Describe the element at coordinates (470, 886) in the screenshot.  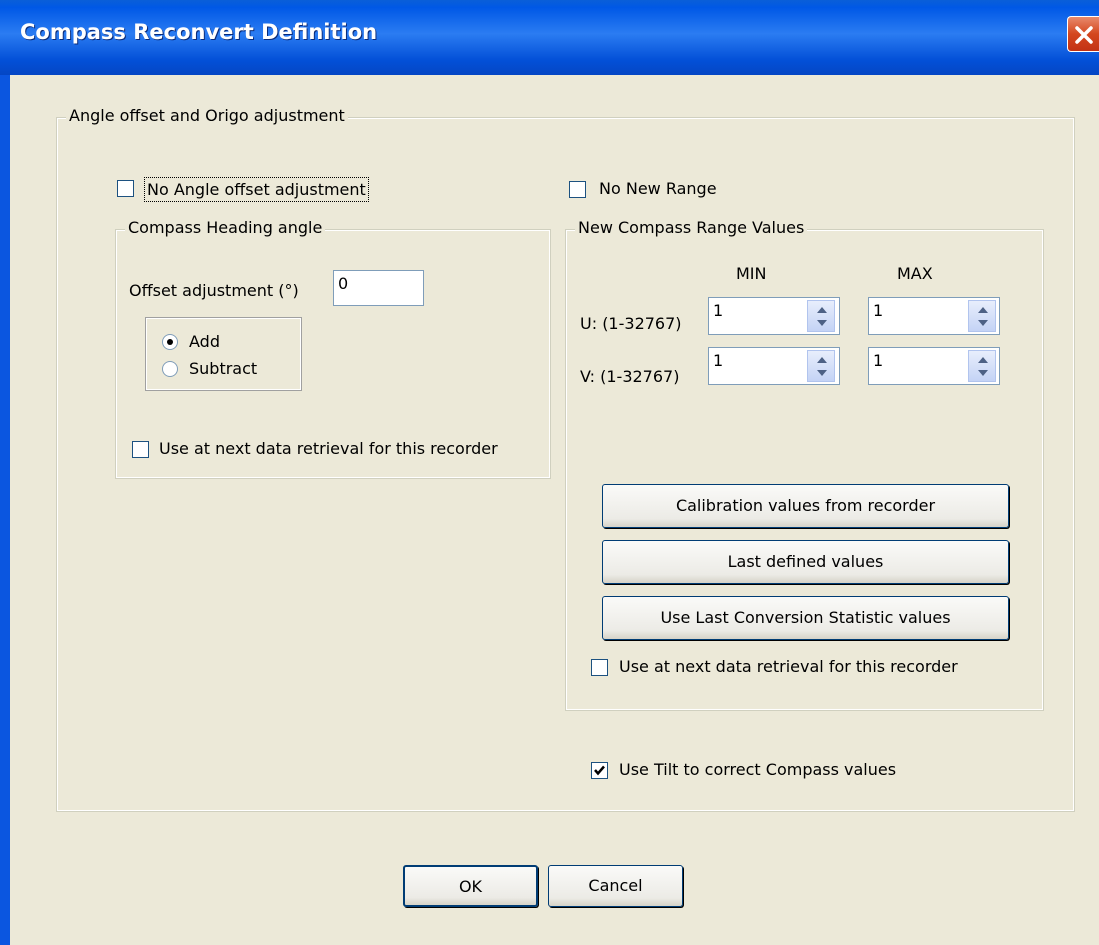
I see `ok-button: OK` at that location.